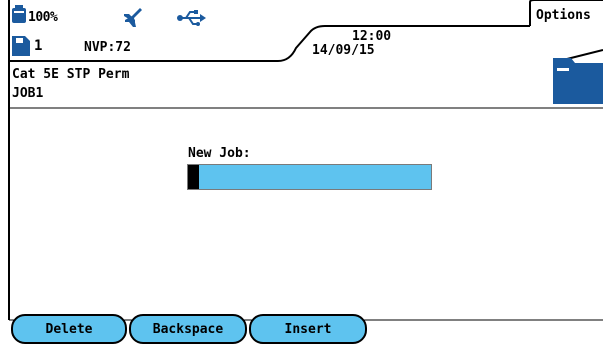 This screenshot has height=347, width=603. What do you see at coordinates (219, 153) in the screenshot?
I see `new-job-label: New Job:` at bounding box center [219, 153].